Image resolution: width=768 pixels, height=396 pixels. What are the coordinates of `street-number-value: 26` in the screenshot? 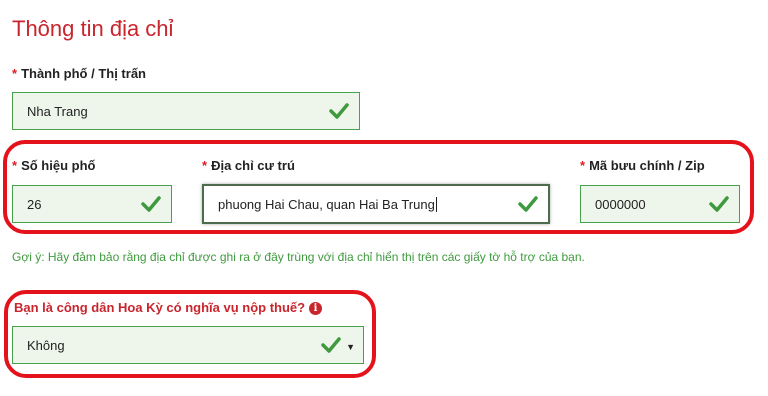 It's located at (34, 204).